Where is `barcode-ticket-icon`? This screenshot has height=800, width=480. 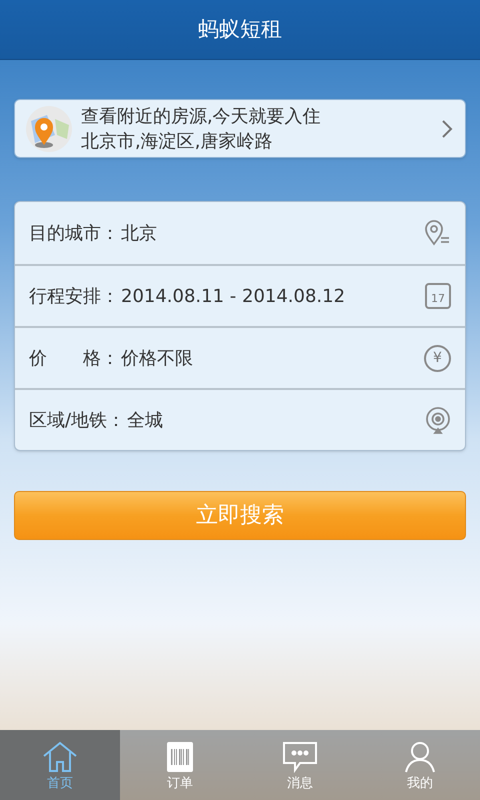 barcode-ticket-icon is located at coordinates (180, 756).